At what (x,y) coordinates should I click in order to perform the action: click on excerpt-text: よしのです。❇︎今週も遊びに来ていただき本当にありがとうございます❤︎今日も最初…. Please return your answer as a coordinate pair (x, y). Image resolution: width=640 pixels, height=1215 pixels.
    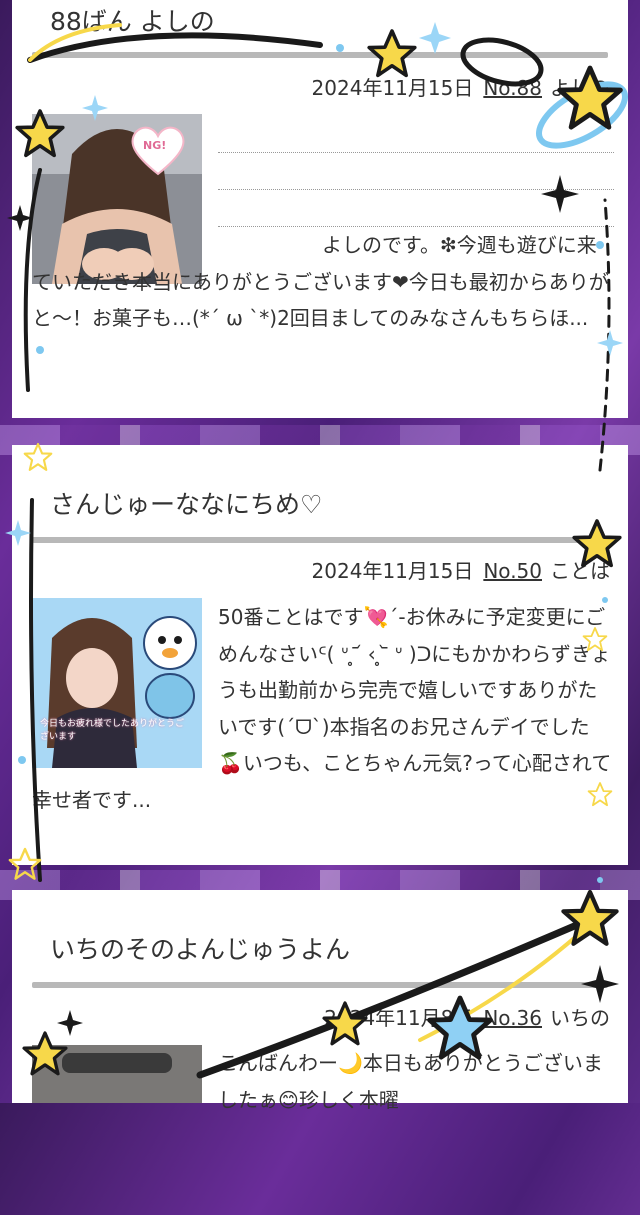
    Looking at the image, I should click on (320, 281).